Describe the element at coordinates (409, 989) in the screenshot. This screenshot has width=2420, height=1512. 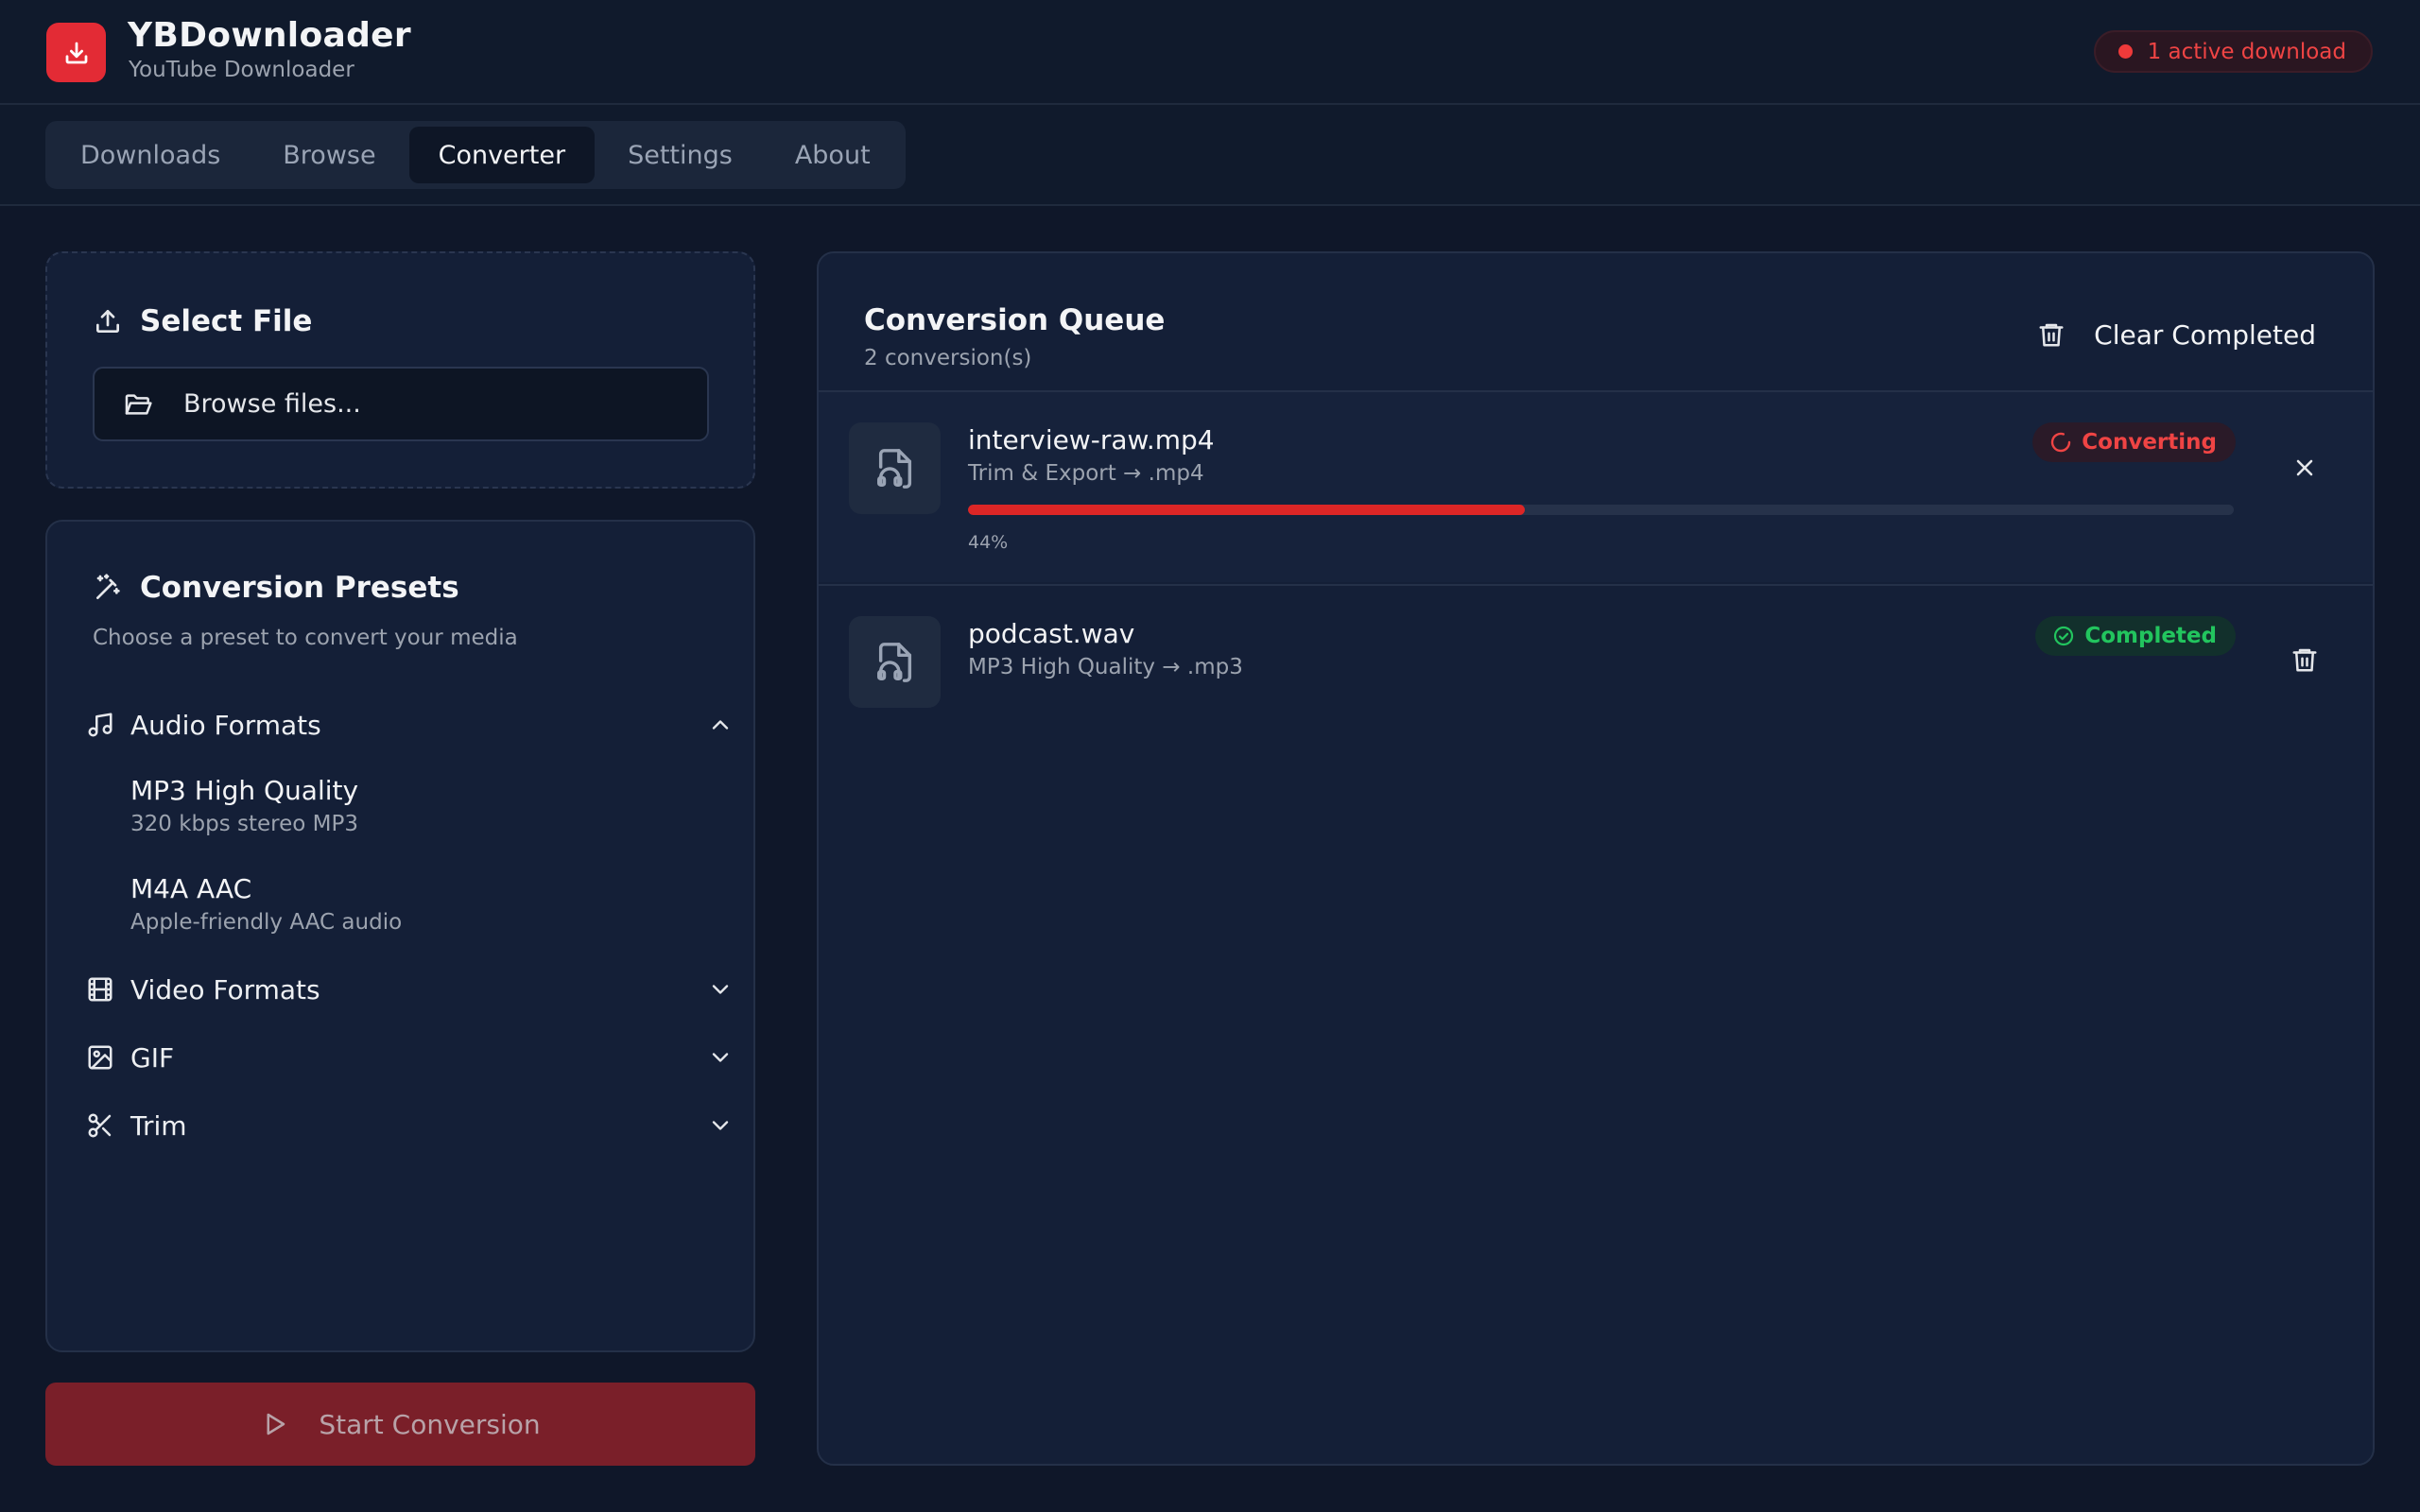
I see `preset-group-video: Video Formats` at that location.